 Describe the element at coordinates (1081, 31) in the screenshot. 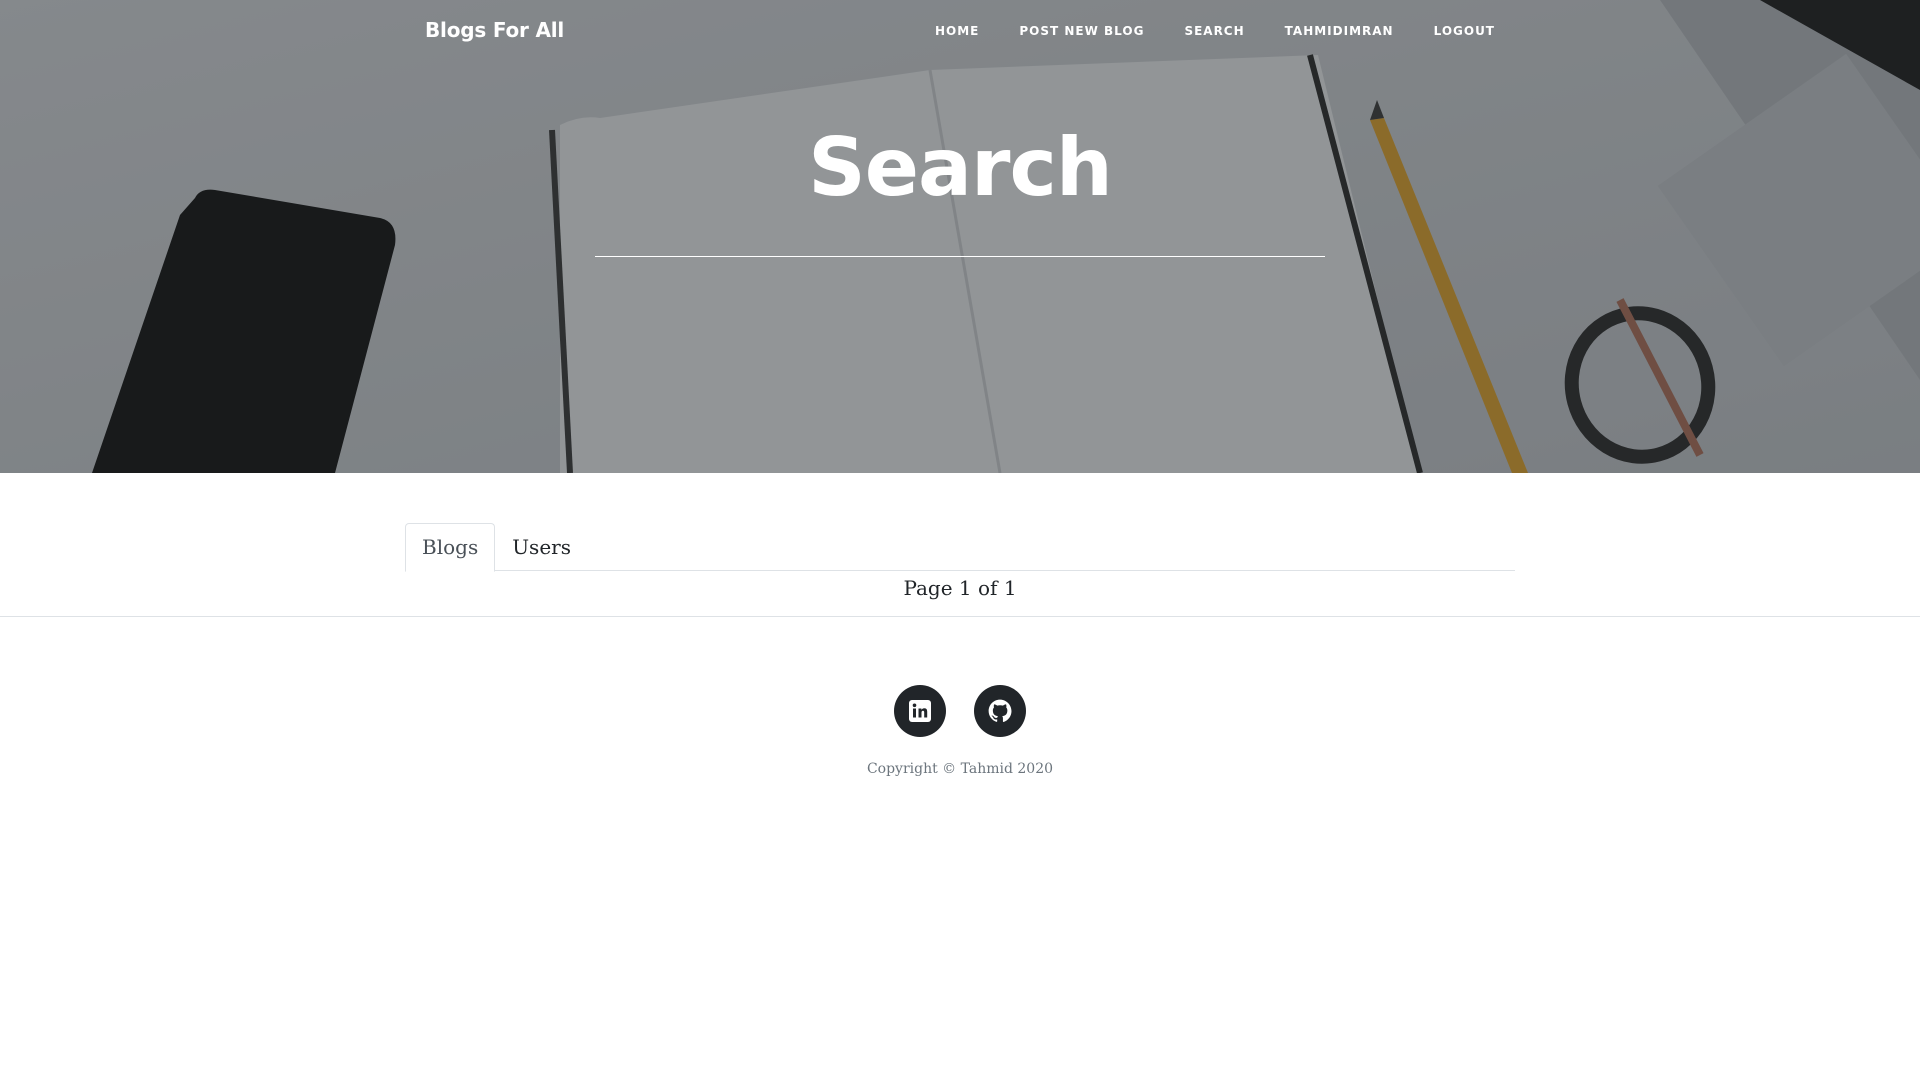

I see `nav-post-new-blog-link: Post New Blog` at that location.